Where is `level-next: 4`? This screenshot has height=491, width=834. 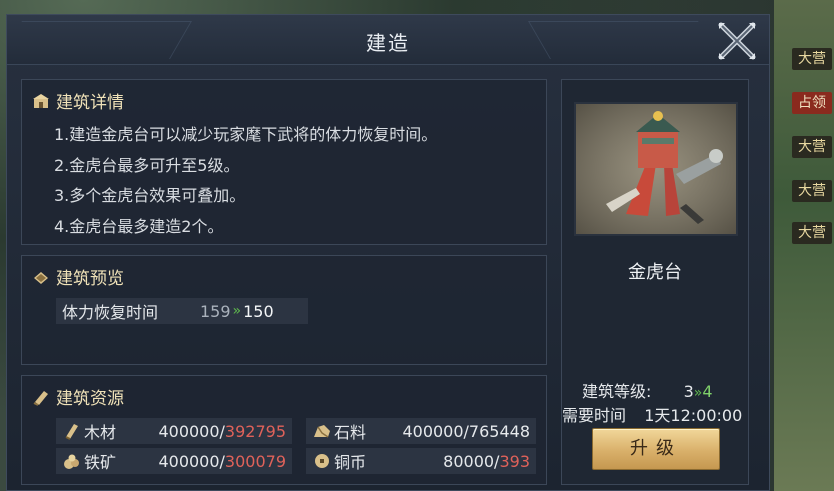
level-next: 4 is located at coordinates (707, 391).